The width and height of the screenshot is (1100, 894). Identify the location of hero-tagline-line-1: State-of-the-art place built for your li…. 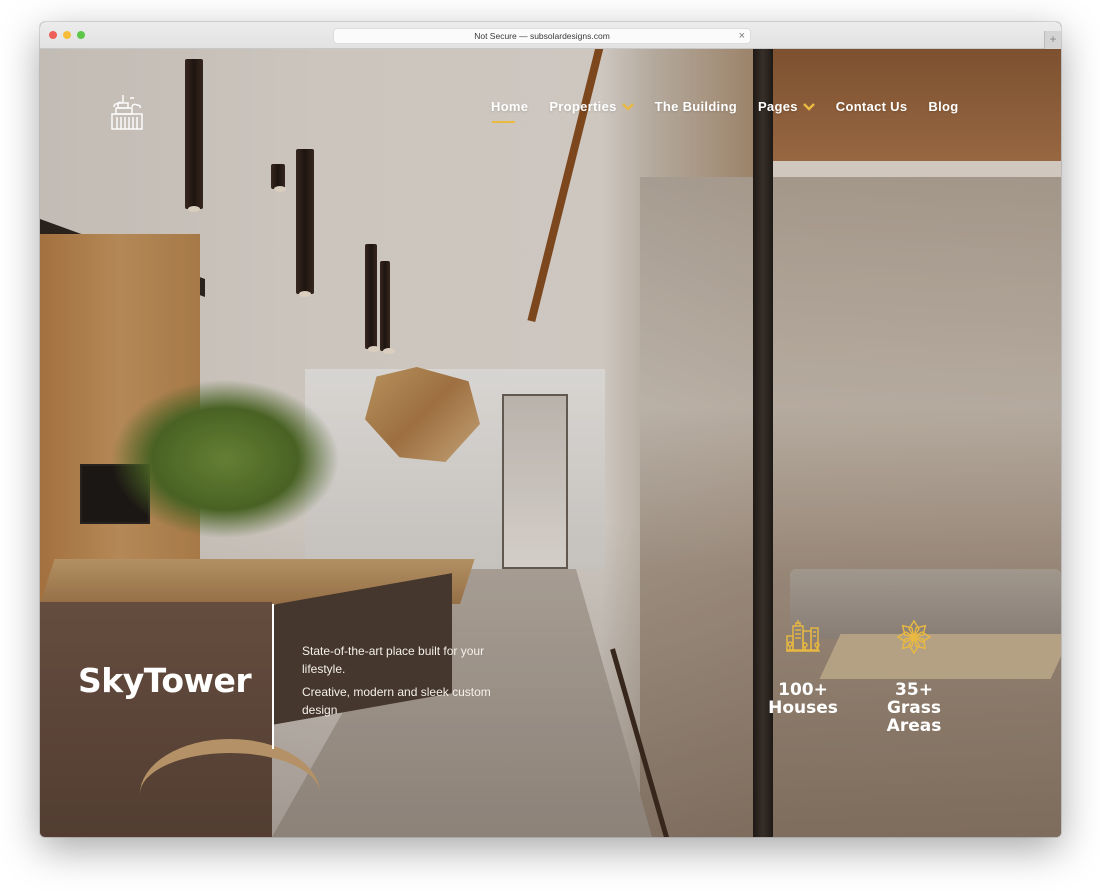
(393, 660).